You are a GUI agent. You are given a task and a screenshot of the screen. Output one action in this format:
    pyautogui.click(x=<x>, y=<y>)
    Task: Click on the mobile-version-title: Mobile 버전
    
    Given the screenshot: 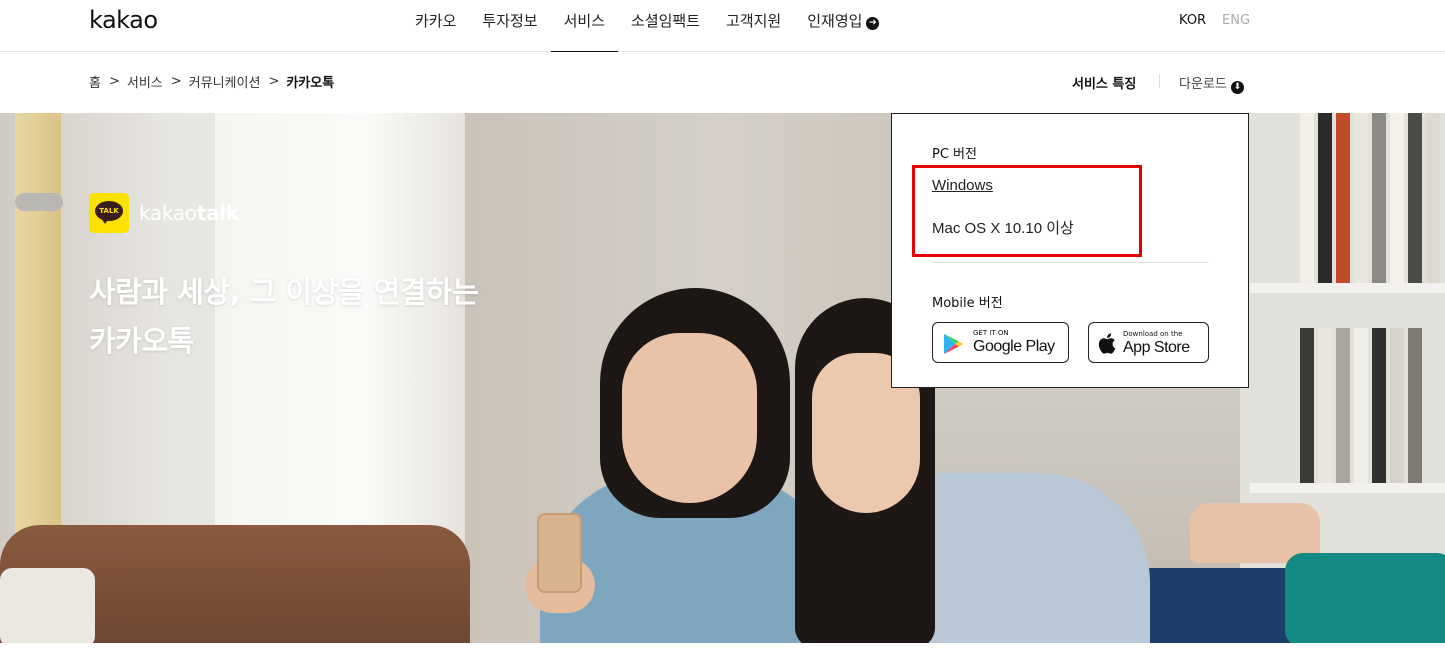 What is the action you would take?
    pyautogui.click(x=967, y=303)
    